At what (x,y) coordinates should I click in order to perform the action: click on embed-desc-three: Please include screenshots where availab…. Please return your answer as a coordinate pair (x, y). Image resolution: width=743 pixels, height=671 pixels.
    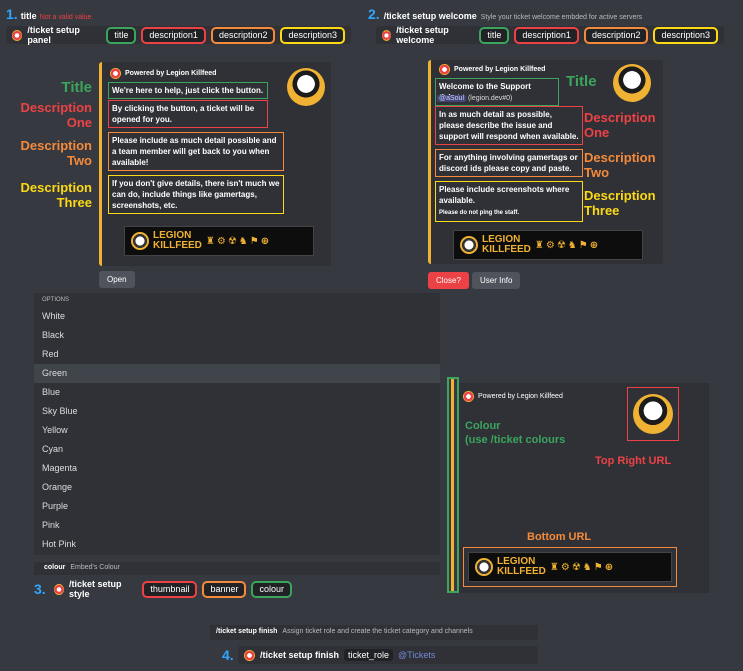
    Looking at the image, I should click on (509, 201).